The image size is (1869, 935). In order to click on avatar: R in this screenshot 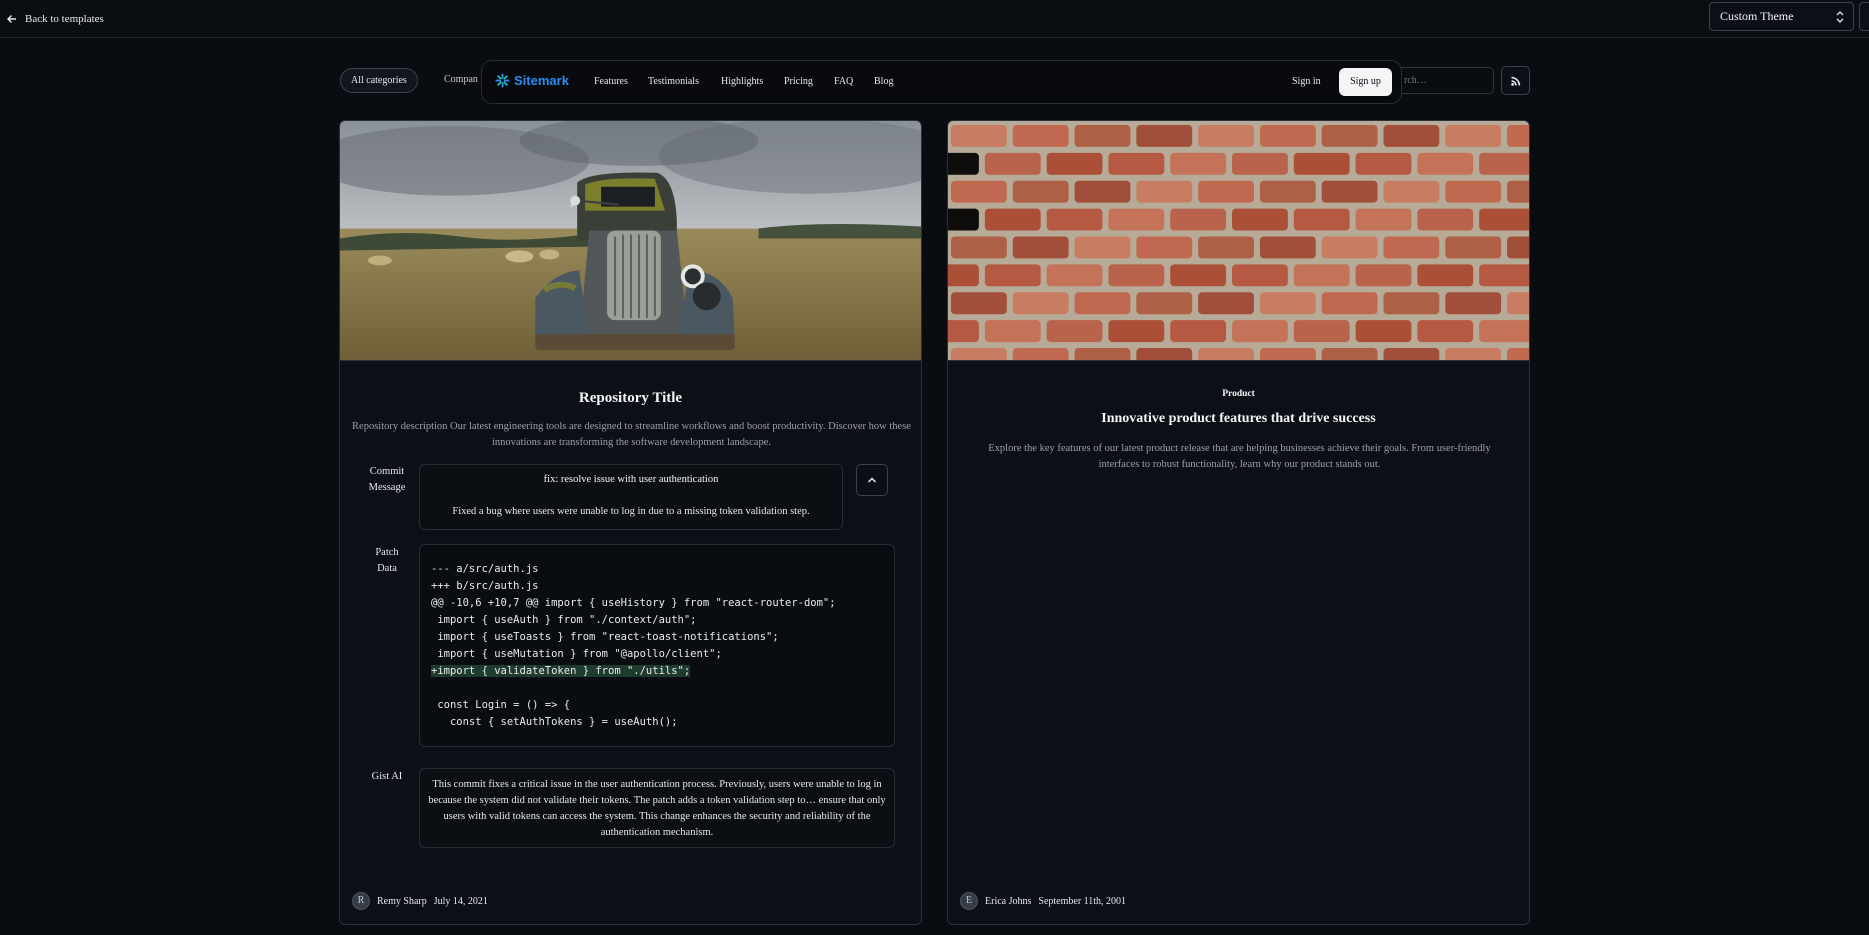, I will do `click(361, 901)`.